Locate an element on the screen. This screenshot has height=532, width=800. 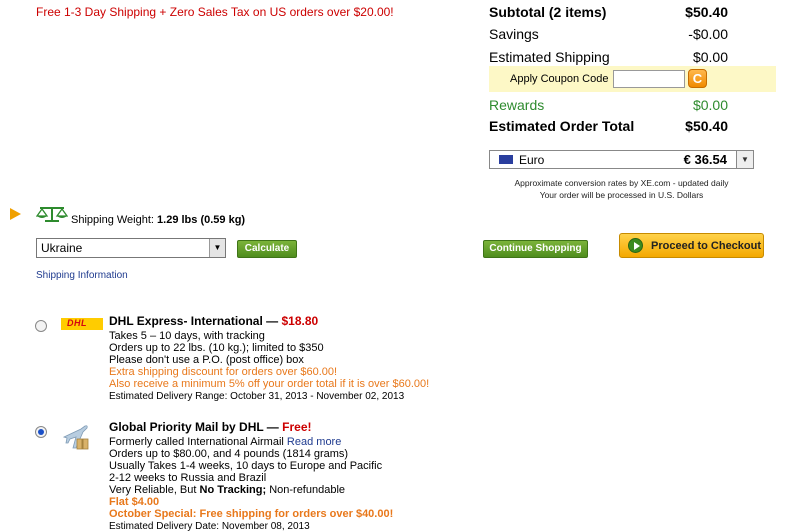
shipping-info-link: Shipping Information is located at coordinates (82, 275).